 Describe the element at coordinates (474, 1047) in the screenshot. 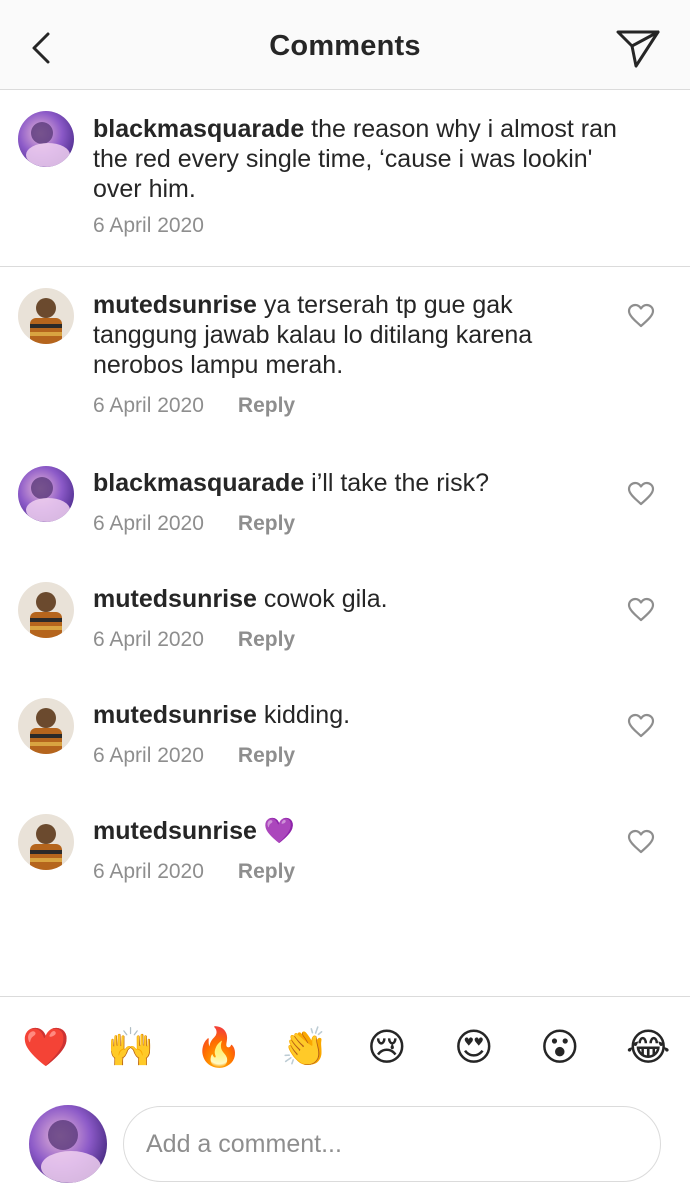

I see `emoji-heart-eyes: 😍` at that location.